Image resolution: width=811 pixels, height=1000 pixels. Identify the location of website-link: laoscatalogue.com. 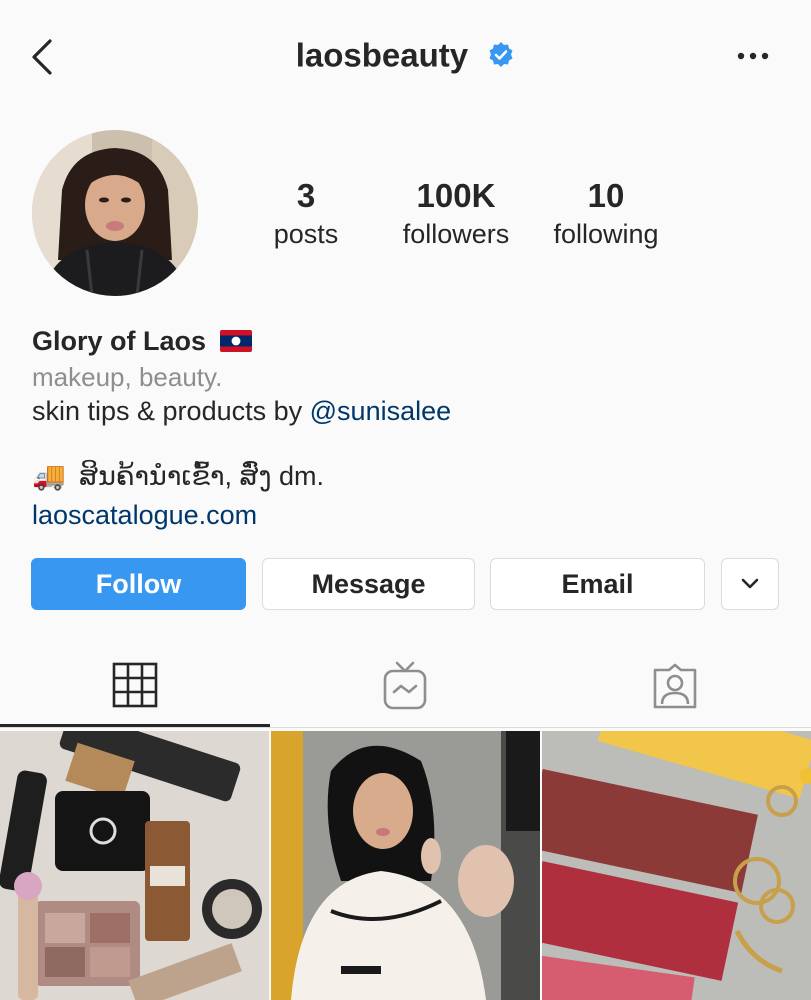
(144, 515).